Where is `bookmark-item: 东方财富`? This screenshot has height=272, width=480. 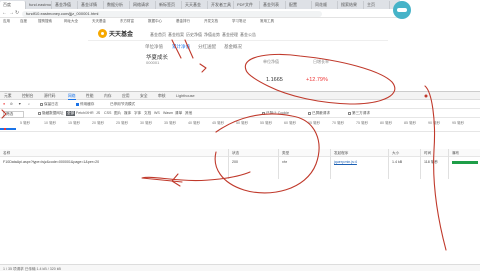
bookmark-item: 东方财富 is located at coordinates (127, 21).